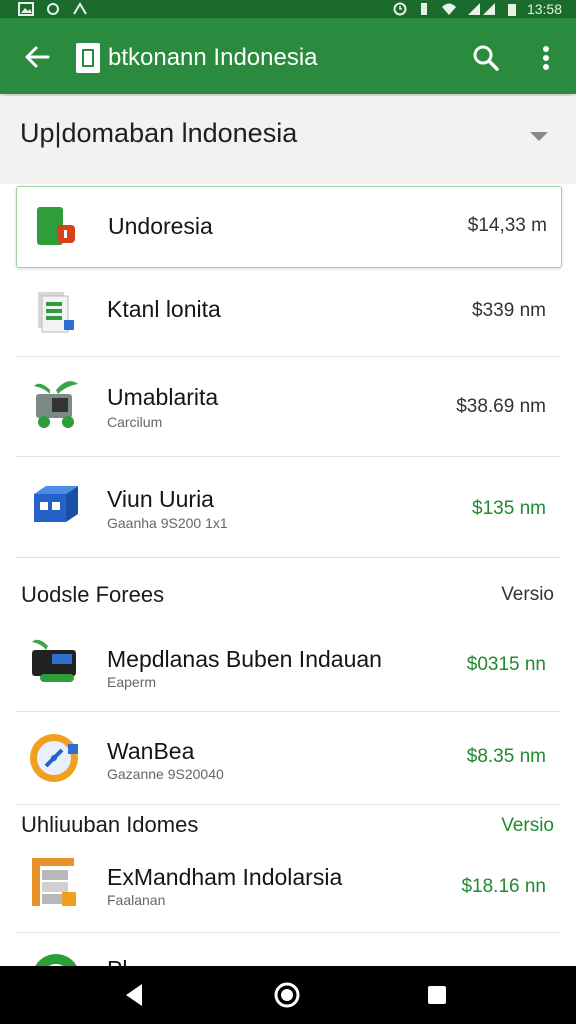 This screenshot has width=576, height=1024. What do you see at coordinates (56, 226) in the screenshot?
I see `app-icon-red-green` at bounding box center [56, 226].